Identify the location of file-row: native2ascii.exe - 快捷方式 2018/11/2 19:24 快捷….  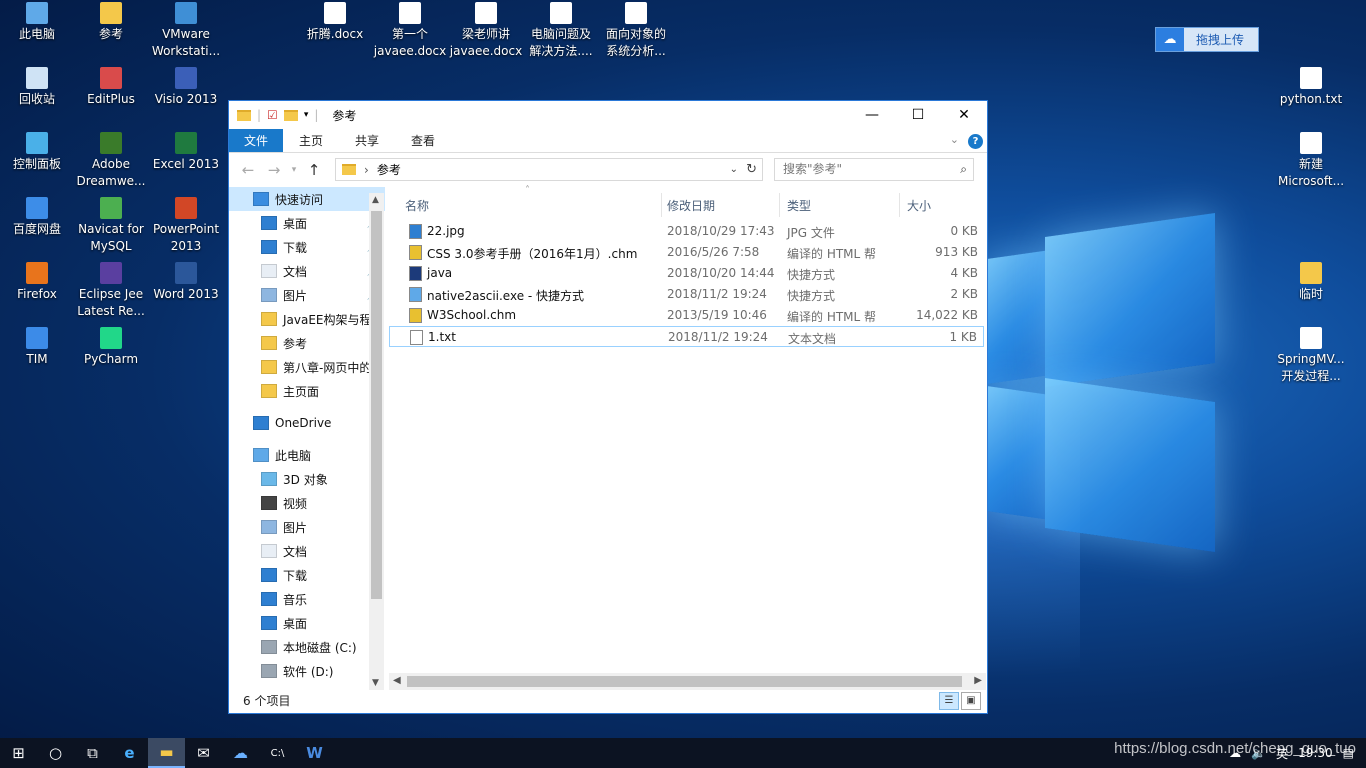
(686, 294).